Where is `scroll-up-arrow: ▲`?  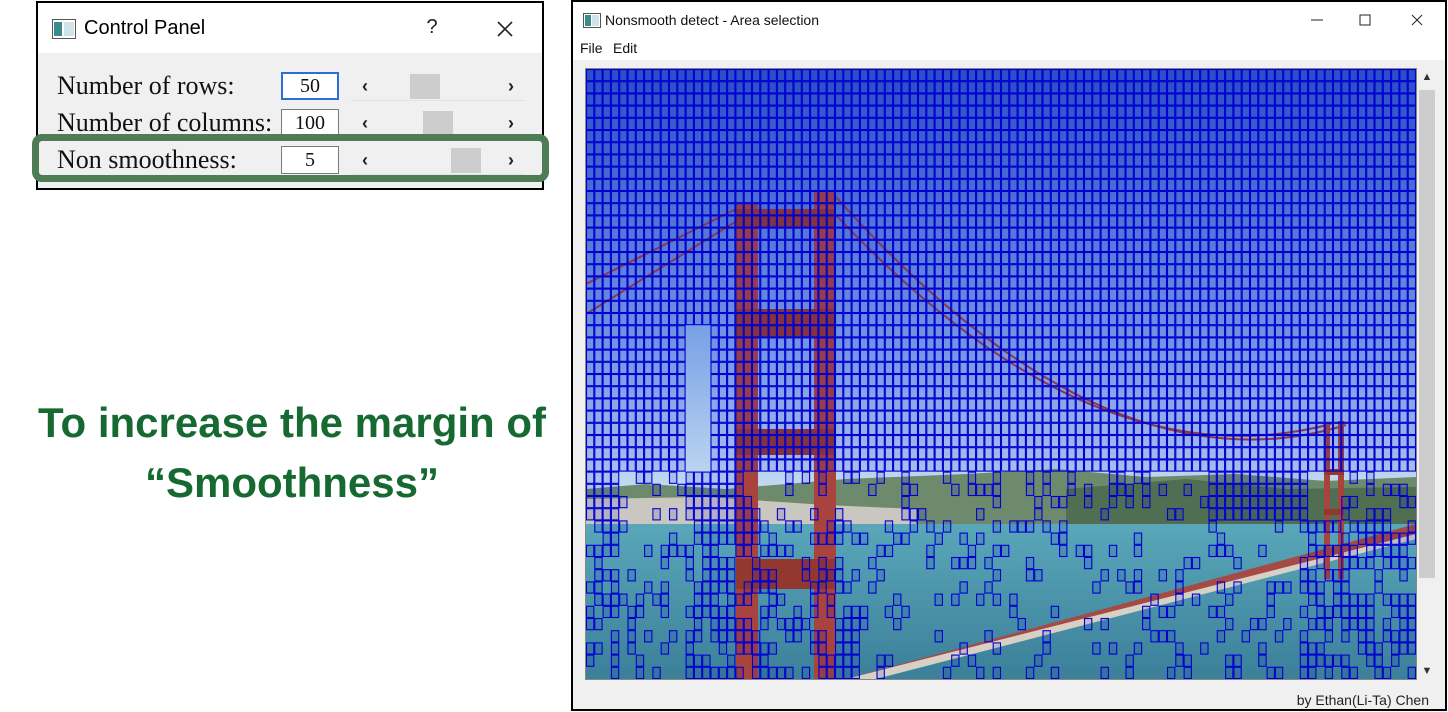 scroll-up-arrow: ▲ is located at coordinates (1427, 77).